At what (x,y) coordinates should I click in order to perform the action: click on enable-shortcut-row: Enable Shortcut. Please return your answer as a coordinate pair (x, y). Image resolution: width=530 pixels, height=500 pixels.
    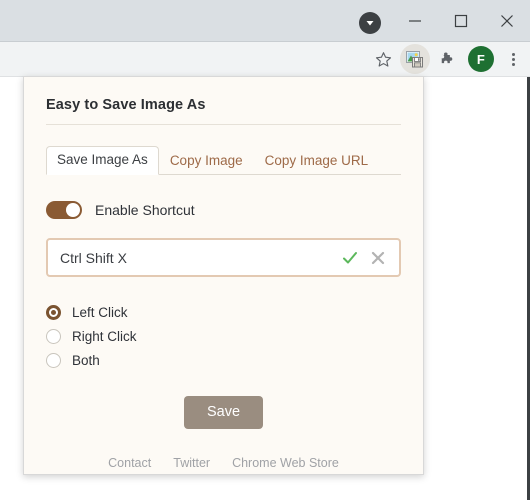
    Looking at the image, I should click on (223, 210).